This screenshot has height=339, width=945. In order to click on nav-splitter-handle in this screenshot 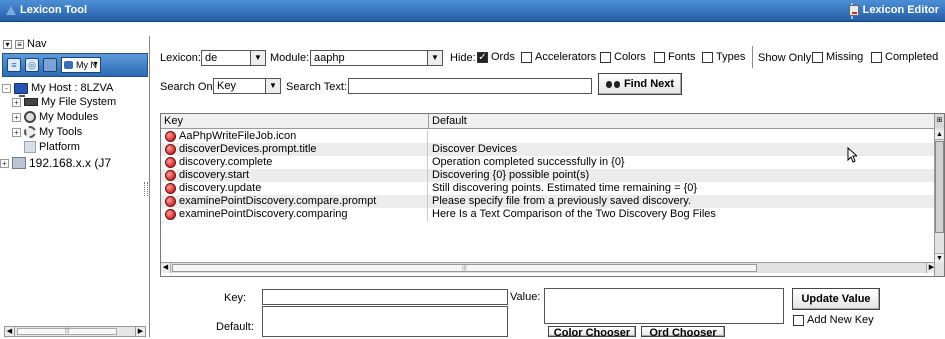, I will do `click(146, 189)`.